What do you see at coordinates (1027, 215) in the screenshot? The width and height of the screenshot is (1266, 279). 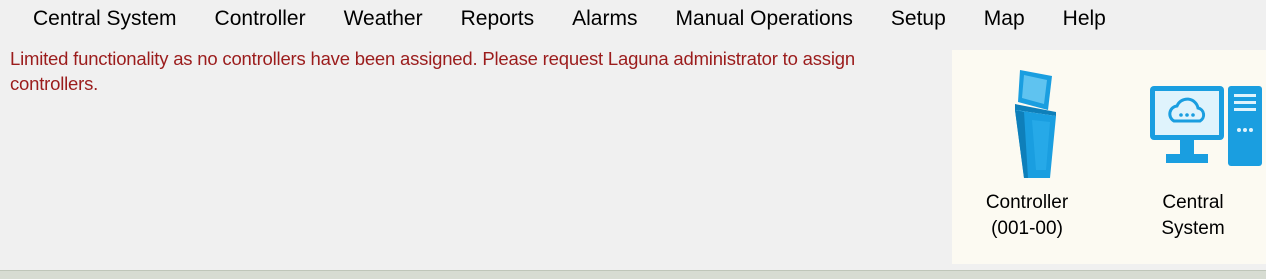 I see `controller-tile-label: Controller (001-00)` at bounding box center [1027, 215].